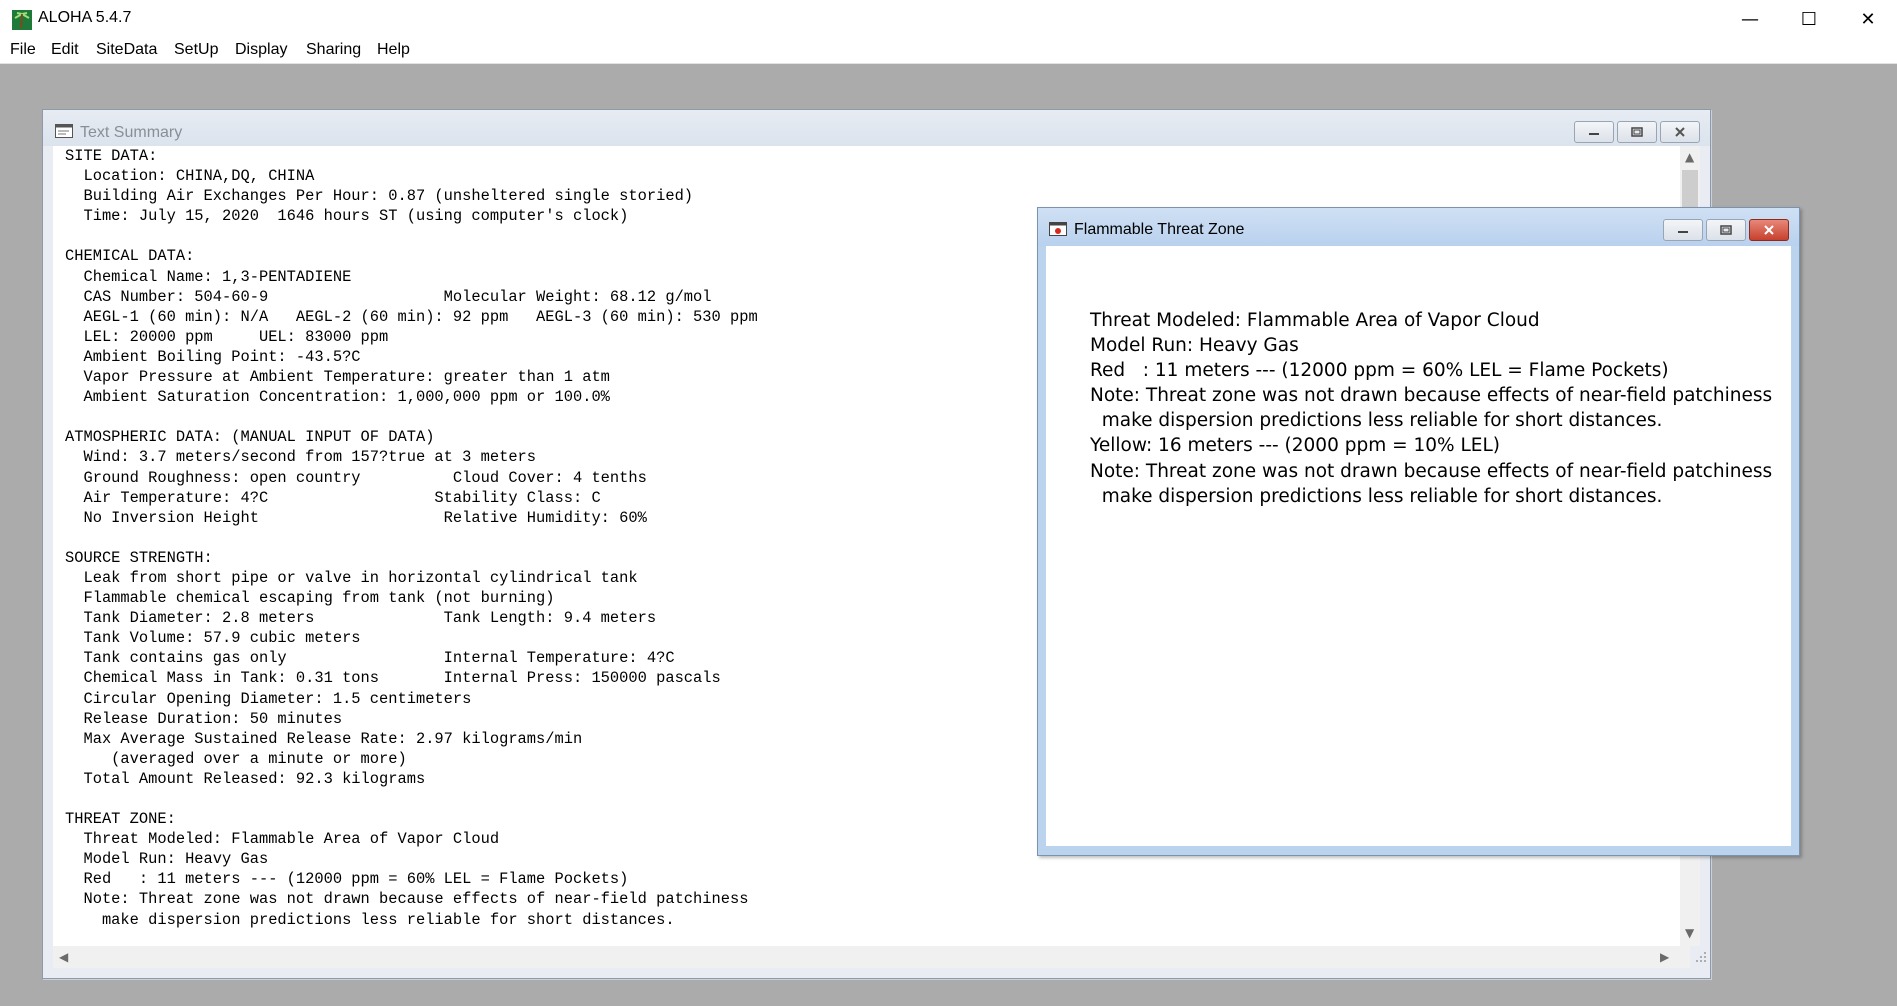  What do you see at coordinates (948, 19) in the screenshot?
I see `app-titlebar: ALOHA 5.4.7 — ☐ ✕` at bounding box center [948, 19].